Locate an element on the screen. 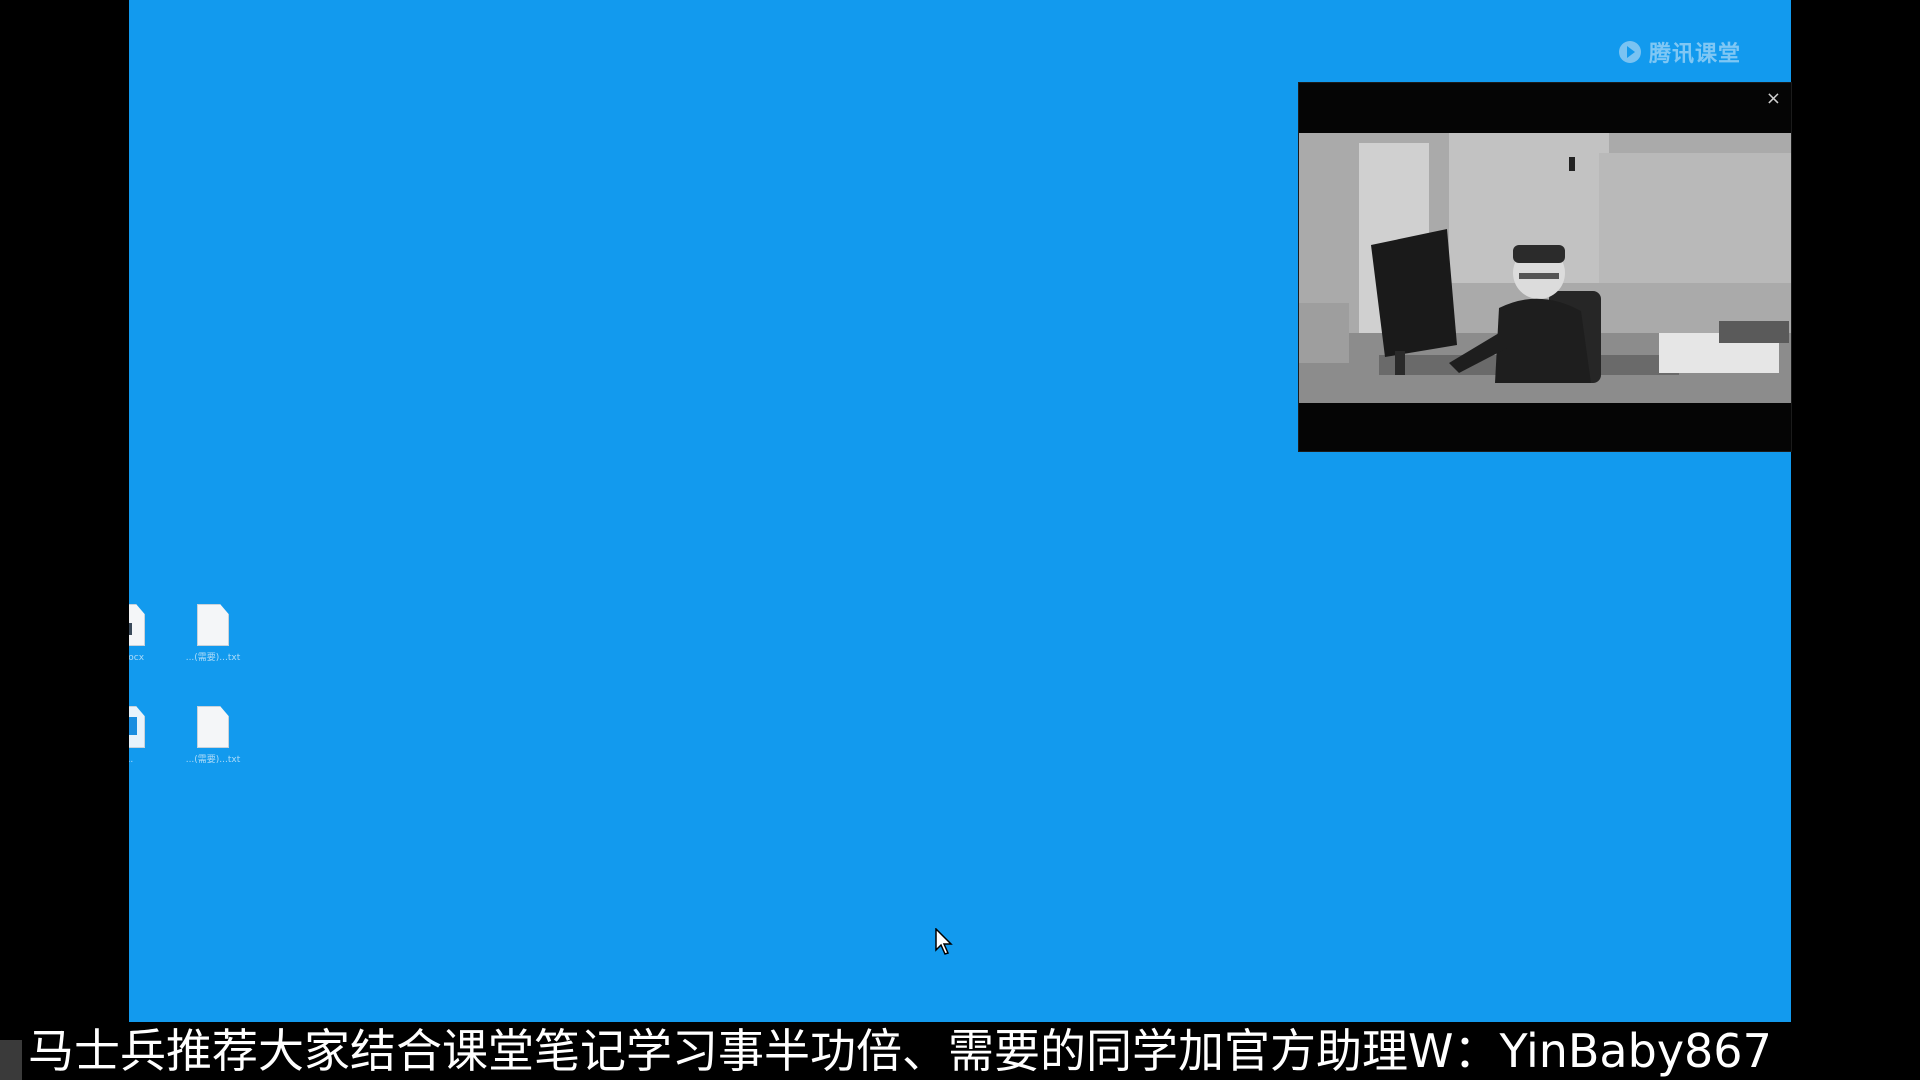 The width and height of the screenshot is (1920, 1080). desktop-icon-label: ...docx is located at coordinates (137, 658).